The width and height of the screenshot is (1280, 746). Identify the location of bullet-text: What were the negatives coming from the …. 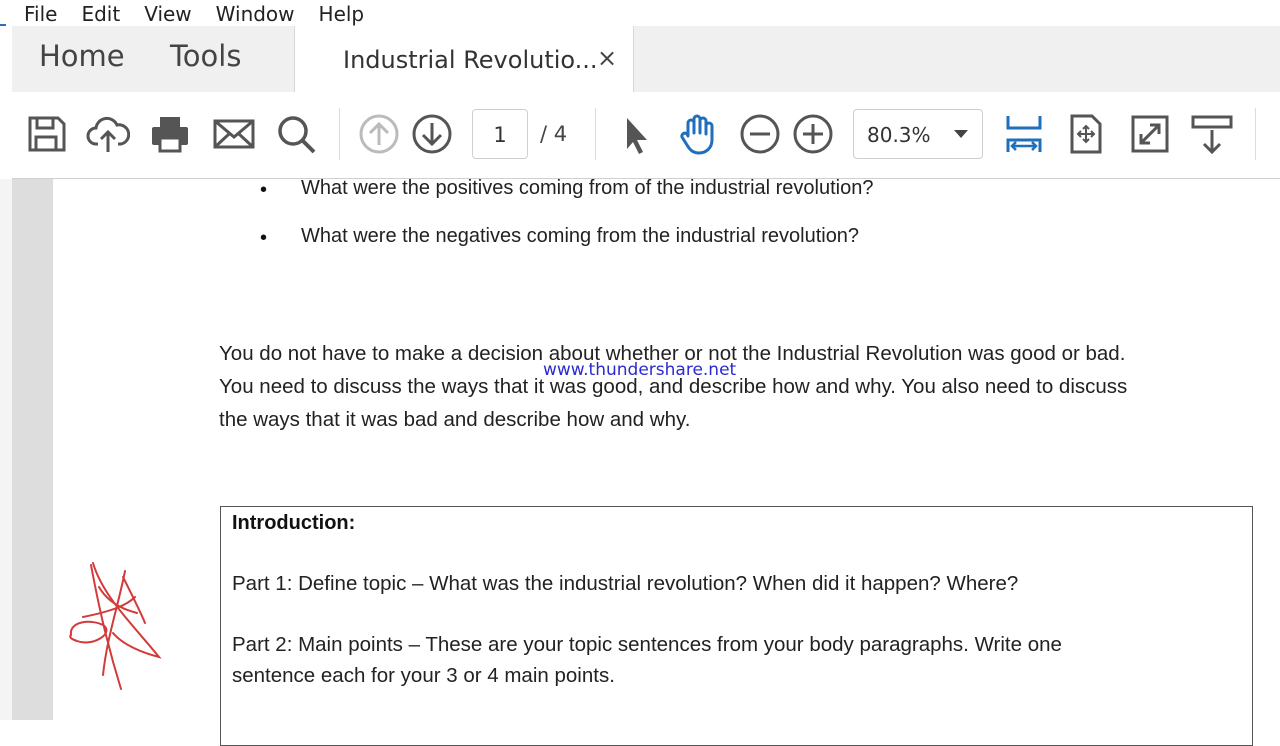
(580, 236).